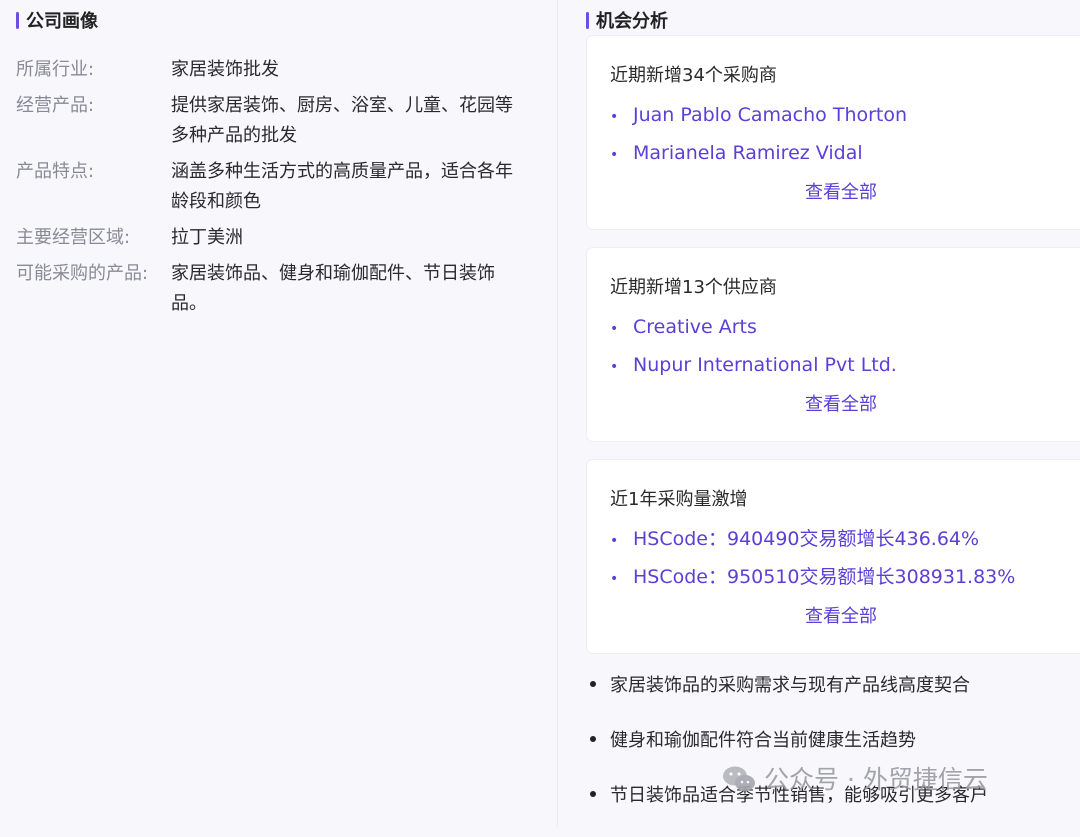 The width and height of the screenshot is (1080, 837). I want to click on hscode-link: • HSCode：950510交易额增长308931.83%, so click(812, 578).